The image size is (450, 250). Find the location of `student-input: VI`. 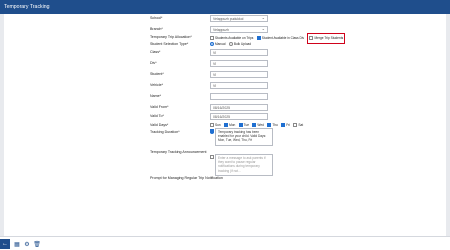

student-input: VI is located at coordinates (239, 74).